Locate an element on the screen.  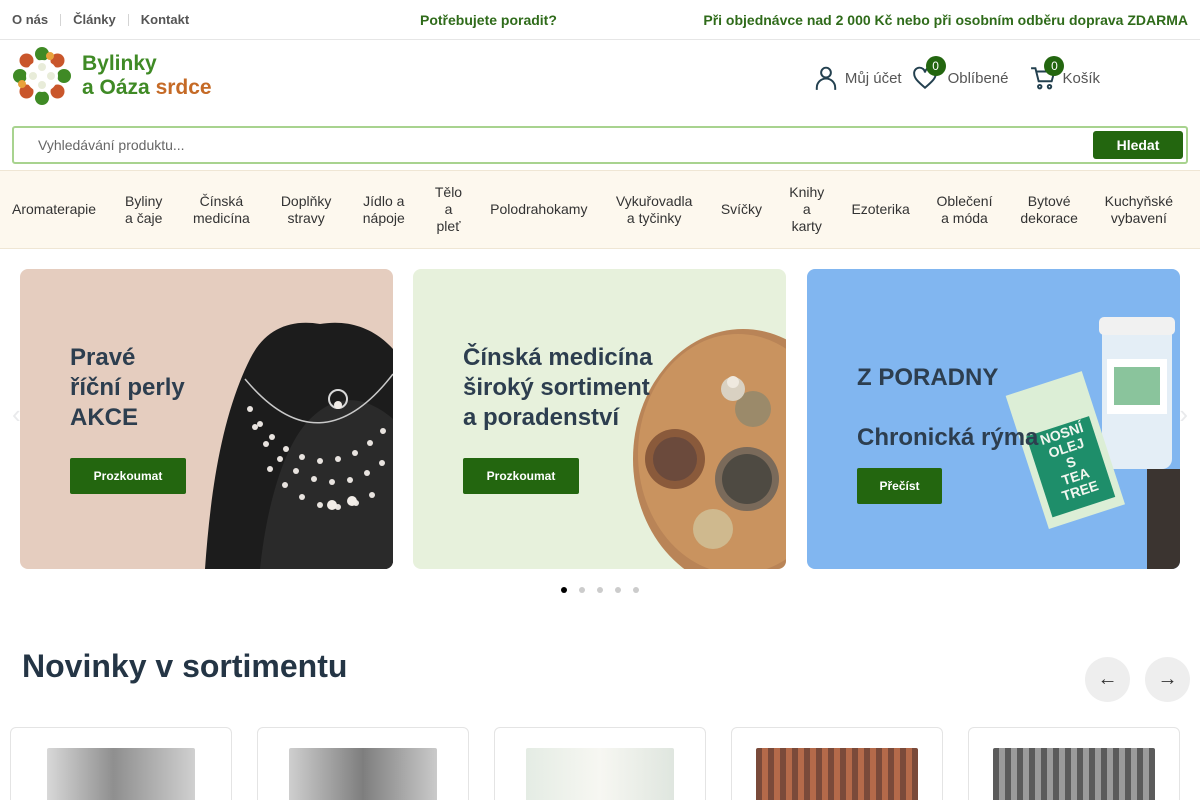
nav-aromatherapy: Aromaterapie is located at coordinates (54, 209).